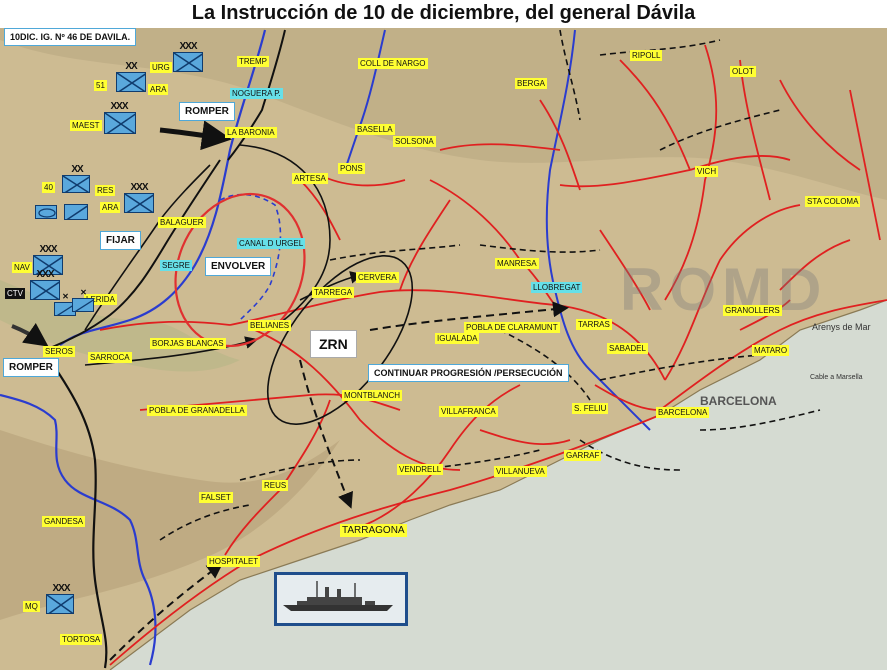  I want to click on place-label: GRANOLLERS, so click(752, 310).